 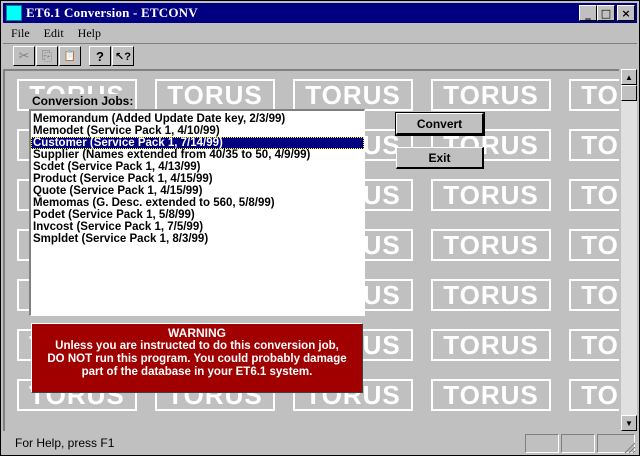 What do you see at coordinates (197, 179) in the screenshot?
I see `list-item: Product (Service Pack 1, 4/15/99)` at bounding box center [197, 179].